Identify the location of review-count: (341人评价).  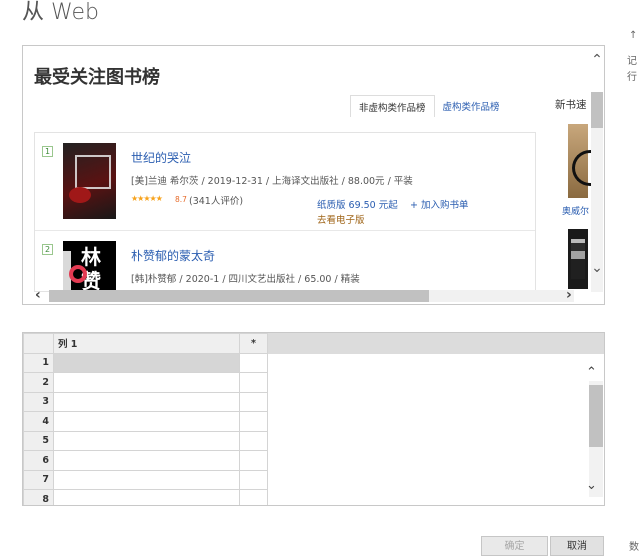
(216, 201).